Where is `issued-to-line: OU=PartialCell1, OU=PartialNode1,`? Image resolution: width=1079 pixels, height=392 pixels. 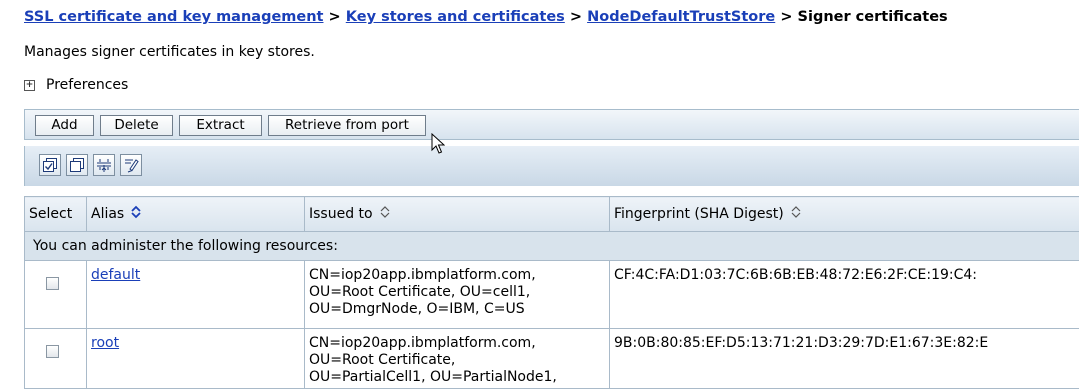
issued-to-line: OU=PartialCell1, OU=PartialNode1, is located at coordinates (433, 377).